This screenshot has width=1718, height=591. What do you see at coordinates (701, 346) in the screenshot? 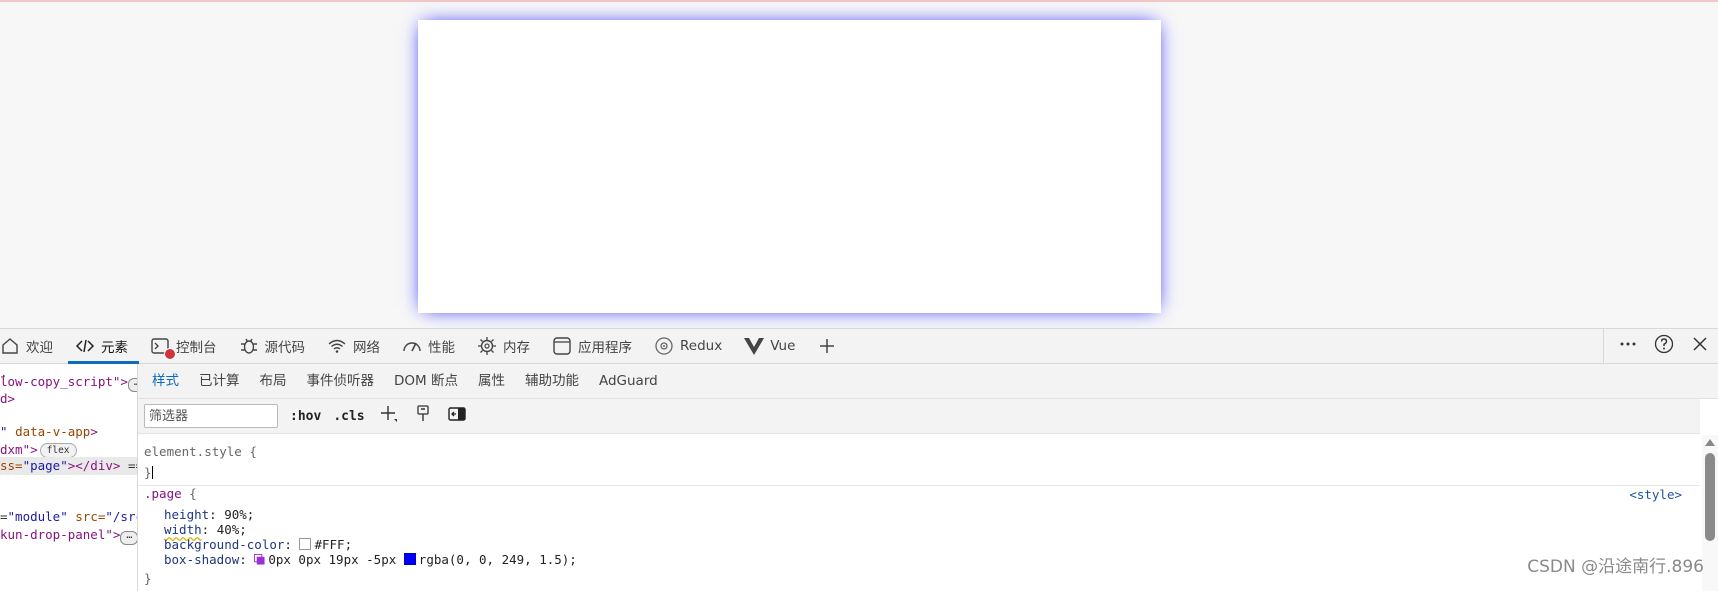
I see `tab-label: Redux` at bounding box center [701, 346].